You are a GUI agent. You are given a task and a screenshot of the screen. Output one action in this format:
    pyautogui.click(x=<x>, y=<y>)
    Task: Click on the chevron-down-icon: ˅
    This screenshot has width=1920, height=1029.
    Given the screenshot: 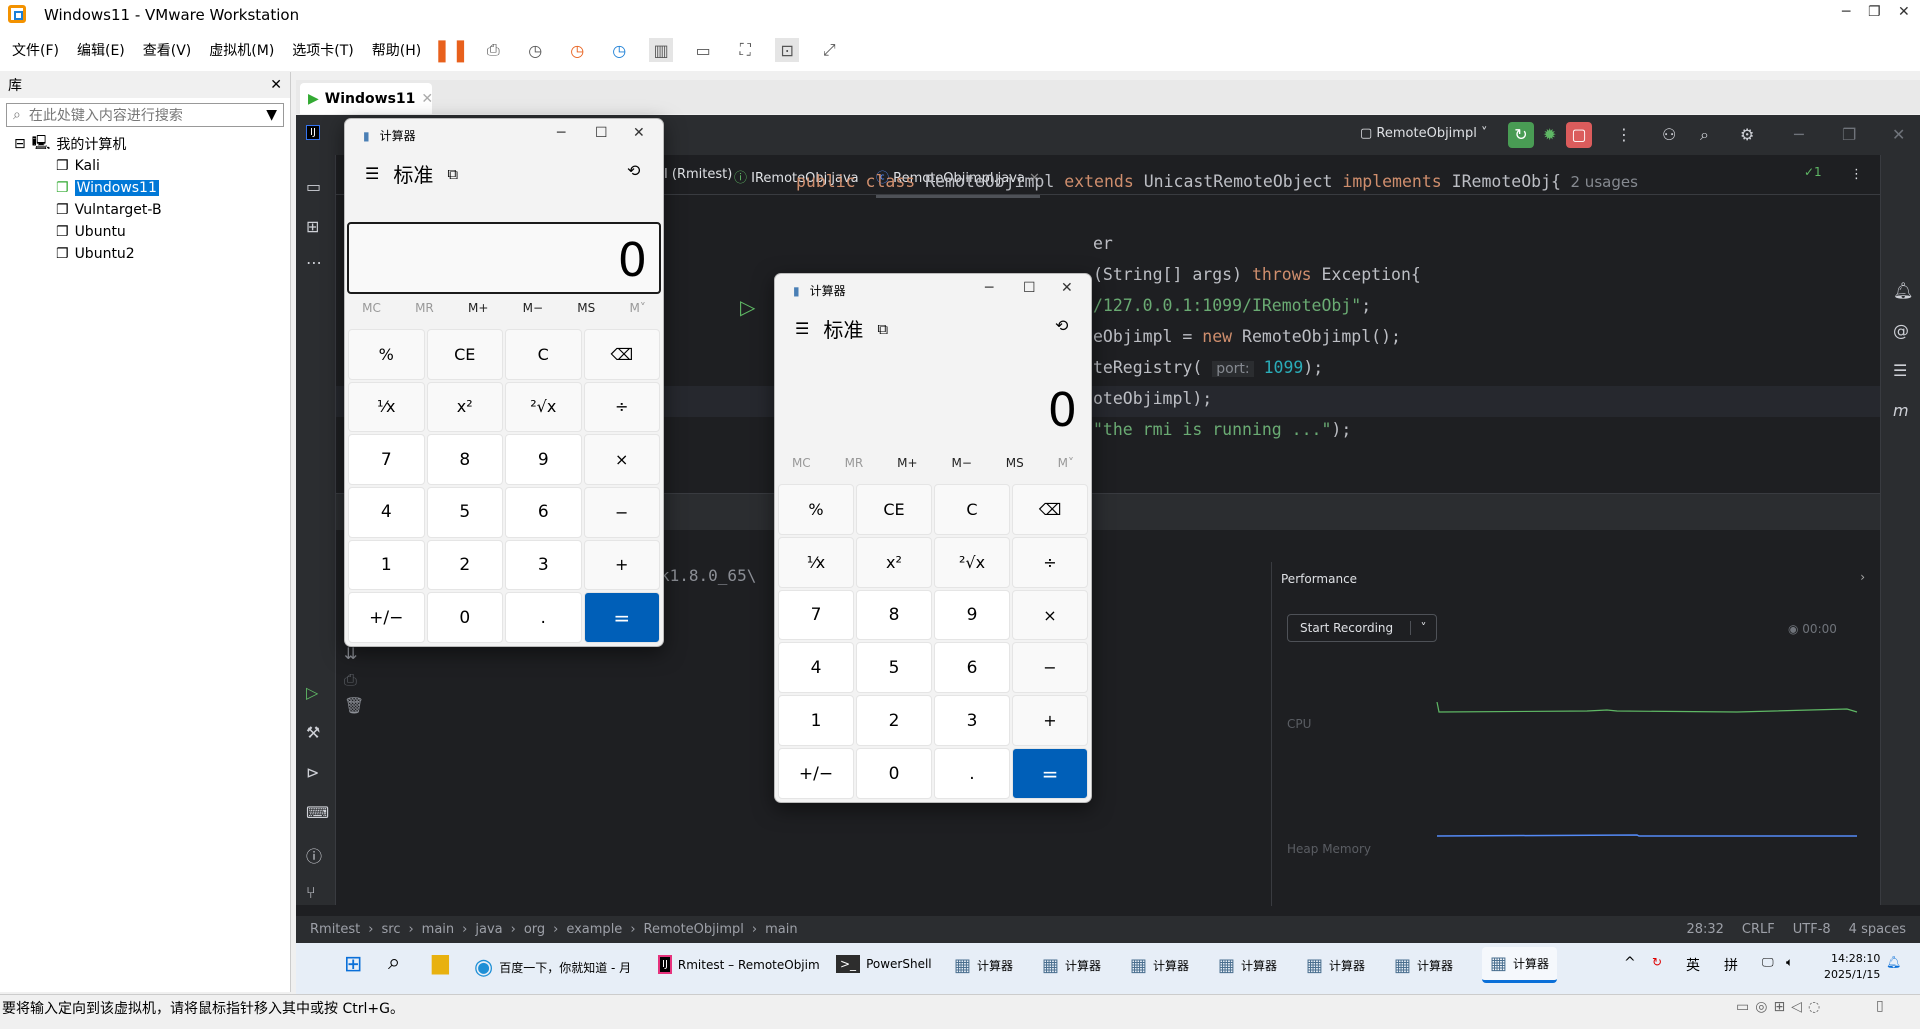 What is the action you would take?
    pyautogui.click(x=1423, y=628)
    